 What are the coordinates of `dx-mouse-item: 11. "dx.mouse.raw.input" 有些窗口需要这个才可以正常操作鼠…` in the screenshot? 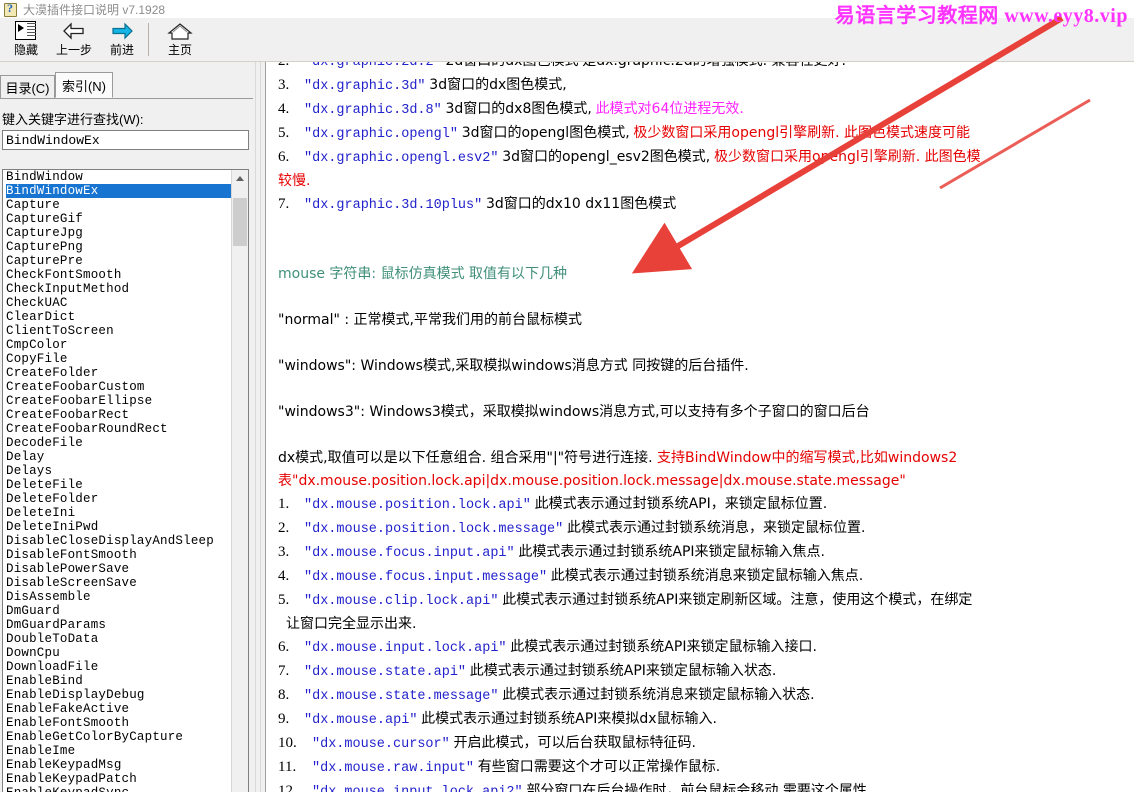 It's located at (499, 767).